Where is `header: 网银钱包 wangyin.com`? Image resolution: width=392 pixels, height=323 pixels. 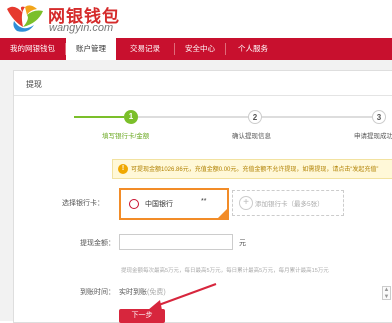 header: 网银钱包 wangyin.com is located at coordinates (196, 19).